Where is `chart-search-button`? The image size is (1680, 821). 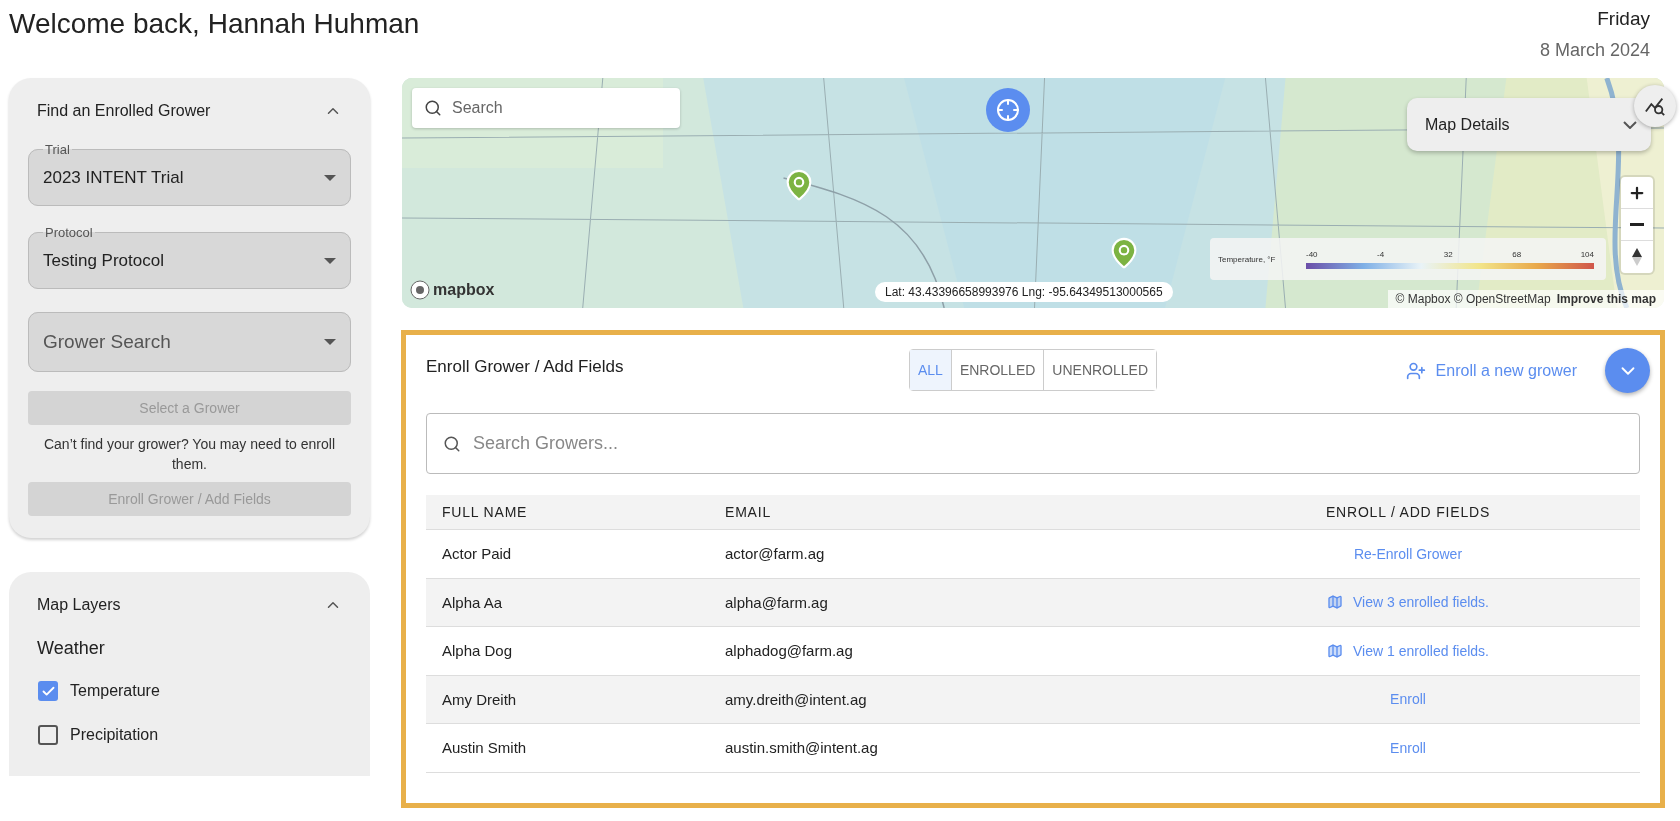 chart-search-button is located at coordinates (1655, 106).